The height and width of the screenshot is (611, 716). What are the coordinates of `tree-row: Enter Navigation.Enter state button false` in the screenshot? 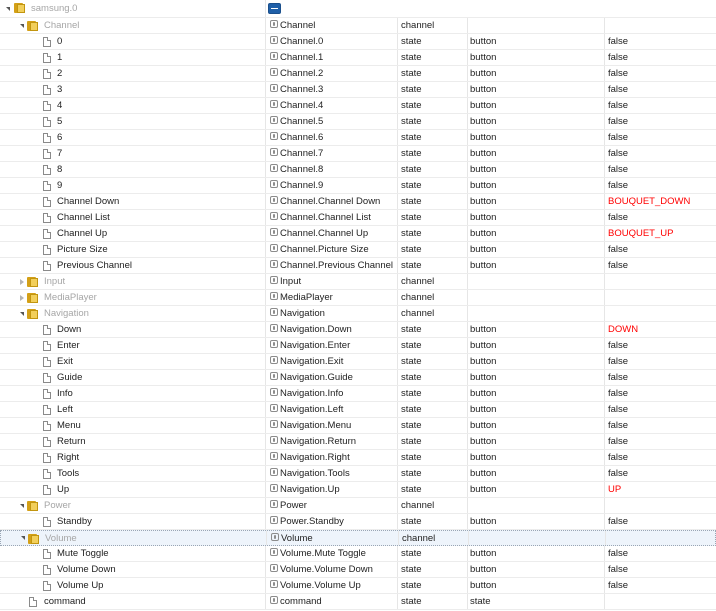 It's located at (358, 346).